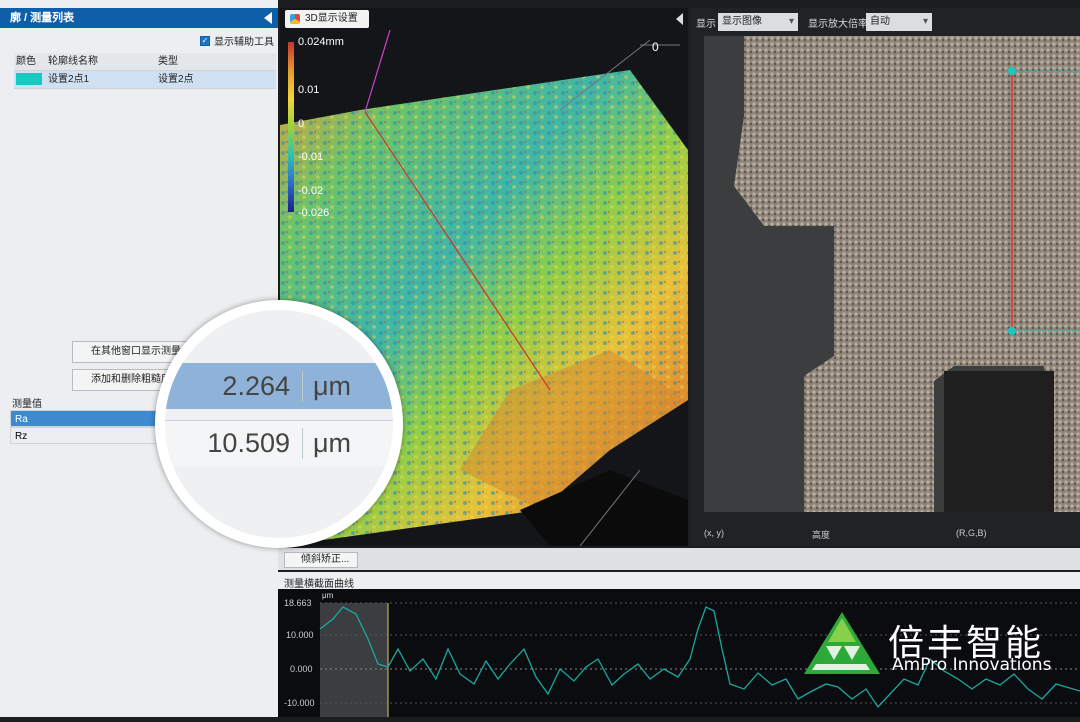  What do you see at coordinates (842, 643) in the screenshot?
I see `ampro-logo-icon` at bounding box center [842, 643].